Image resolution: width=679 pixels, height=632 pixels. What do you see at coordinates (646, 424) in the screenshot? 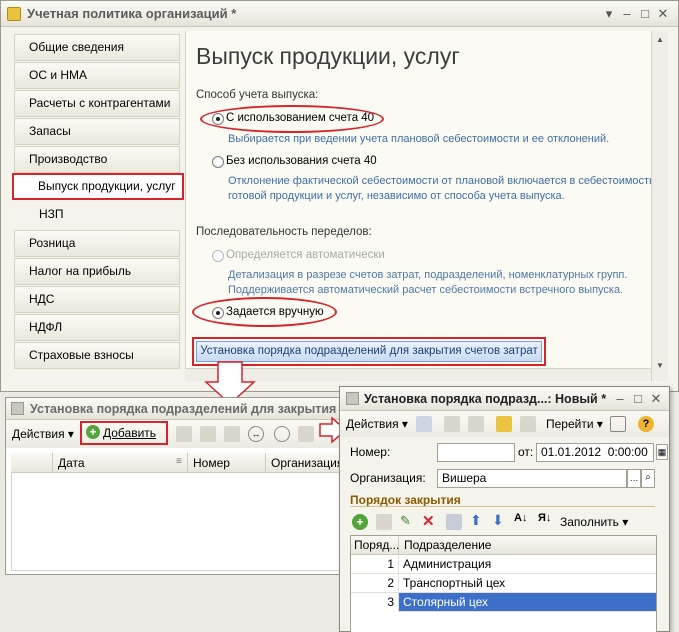
I see `help-icon: ?` at bounding box center [646, 424].